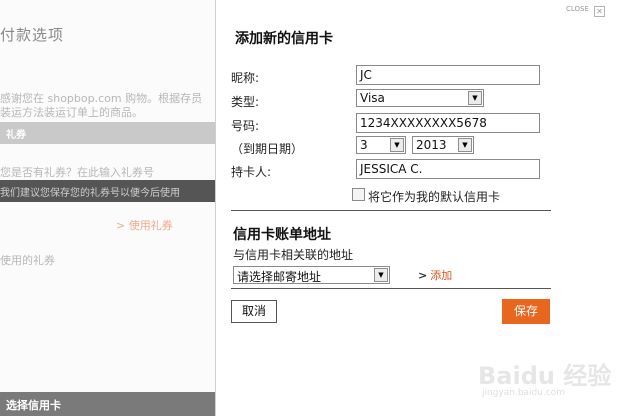  Describe the element at coordinates (599, 11) in the screenshot. I see `close-icon: ✕` at that location.